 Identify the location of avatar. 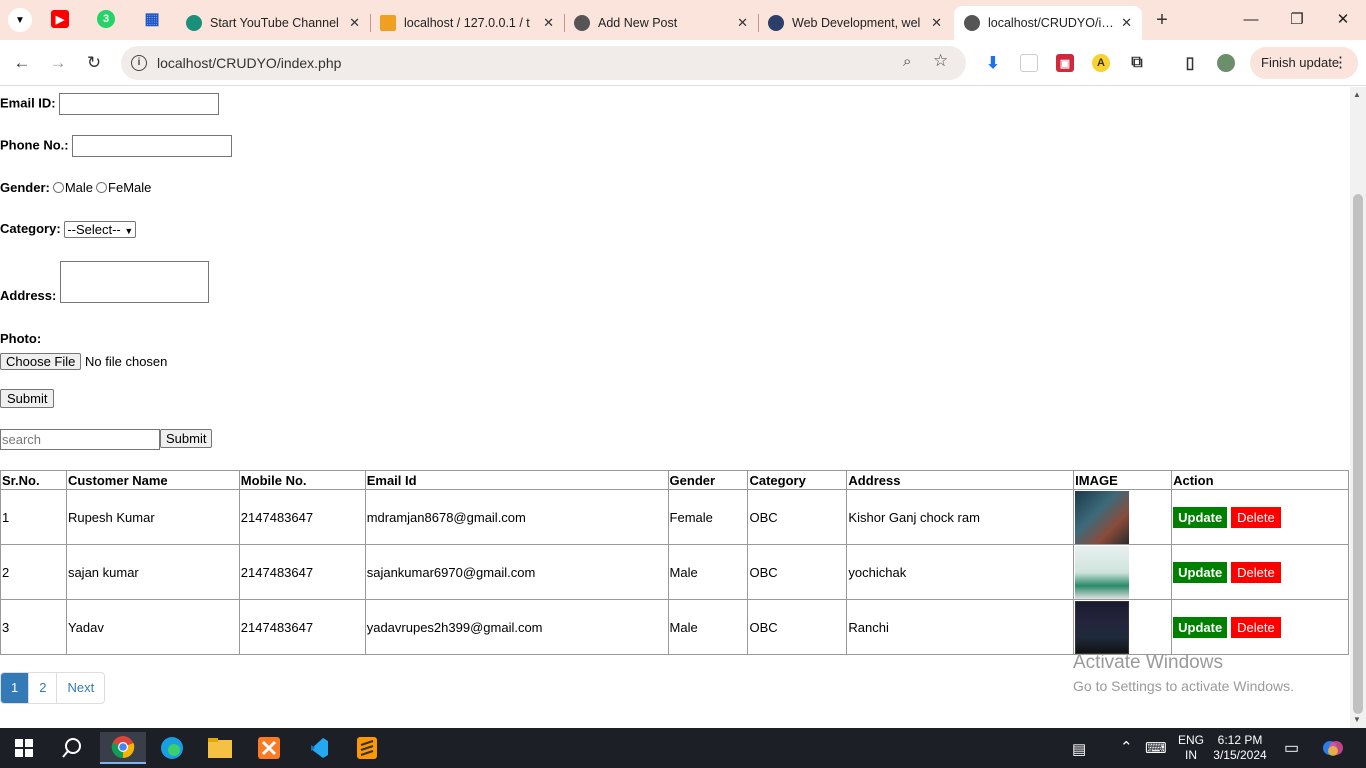
(1226, 63).